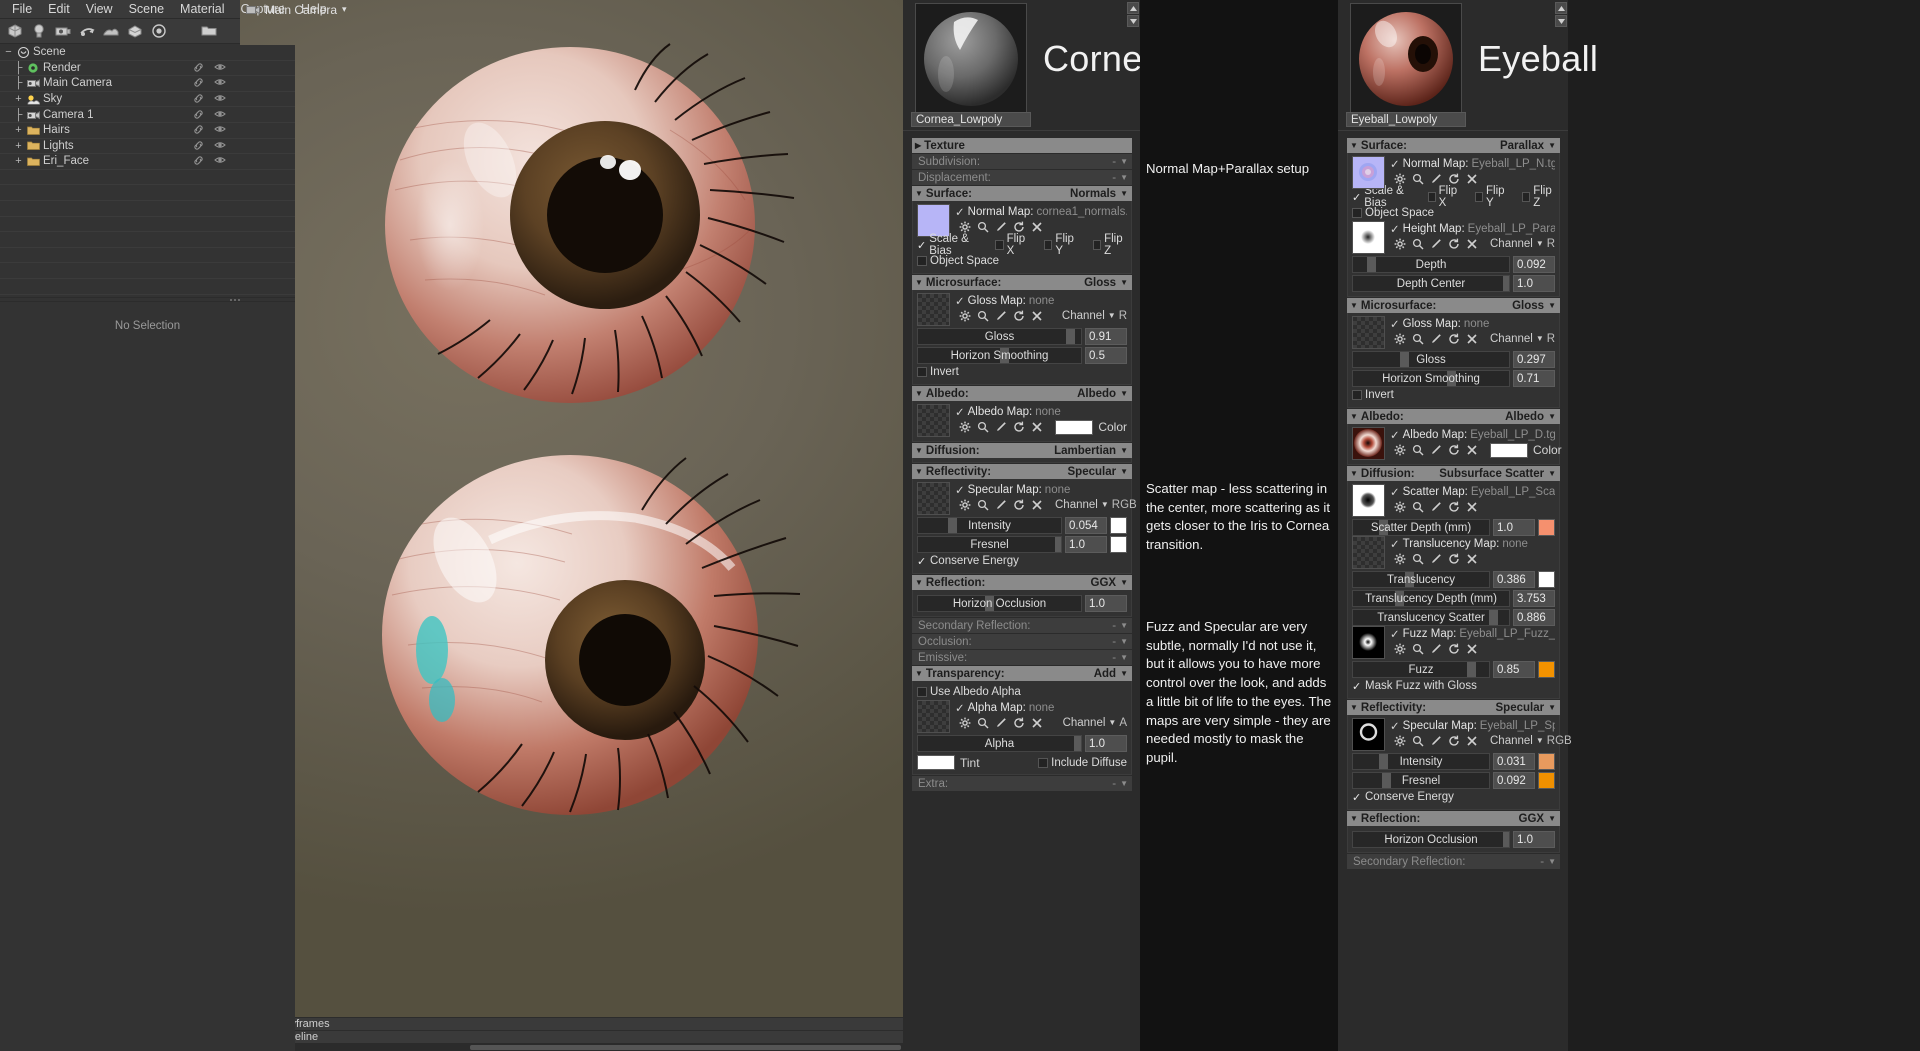 The width and height of the screenshot is (1920, 1051). Describe the element at coordinates (1086, 544) in the screenshot. I see `cornea-fresnel-value: 1.0` at that location.